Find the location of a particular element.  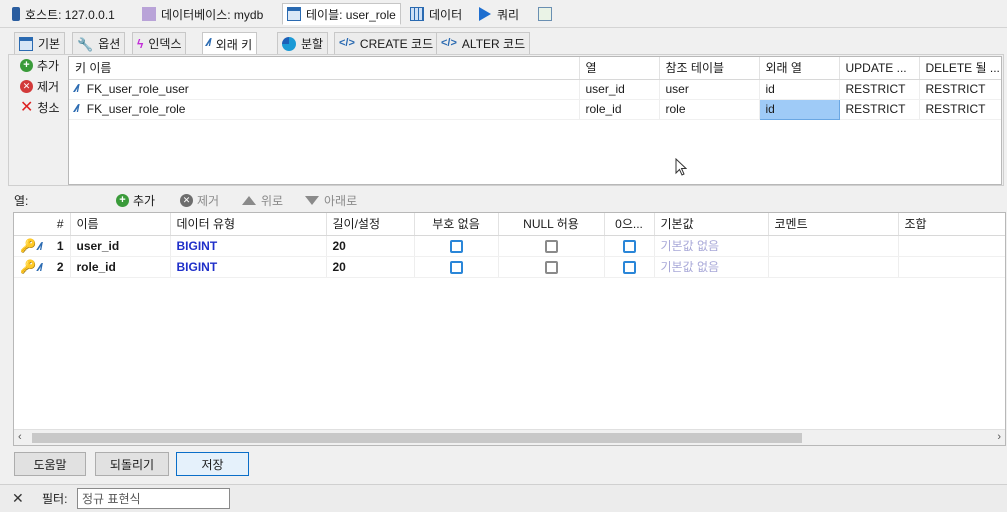

scroll-right-icon: › is located at coordinates (999, 437).